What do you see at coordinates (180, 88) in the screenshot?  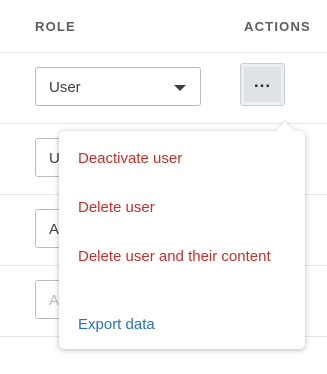 I see `chevron-down-icon` at bounding box center [180, 88].